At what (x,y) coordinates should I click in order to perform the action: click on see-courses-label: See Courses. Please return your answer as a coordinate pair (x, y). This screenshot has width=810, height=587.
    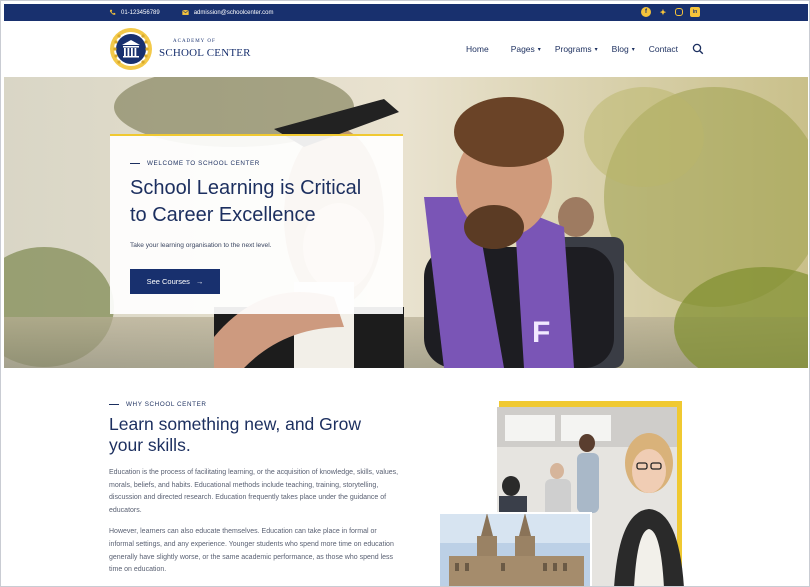
    Looking at the image, I should click on (168, 281).